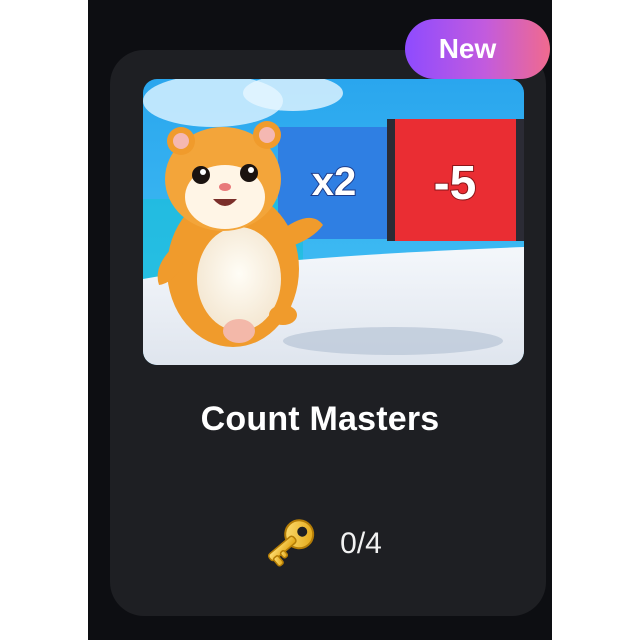 Image resolution: width=640 pixels, height=640 pixels. What do you see at coordinates (290, 544) in the screenshot?
I see `key-icon` at bounding box center [290, 544].